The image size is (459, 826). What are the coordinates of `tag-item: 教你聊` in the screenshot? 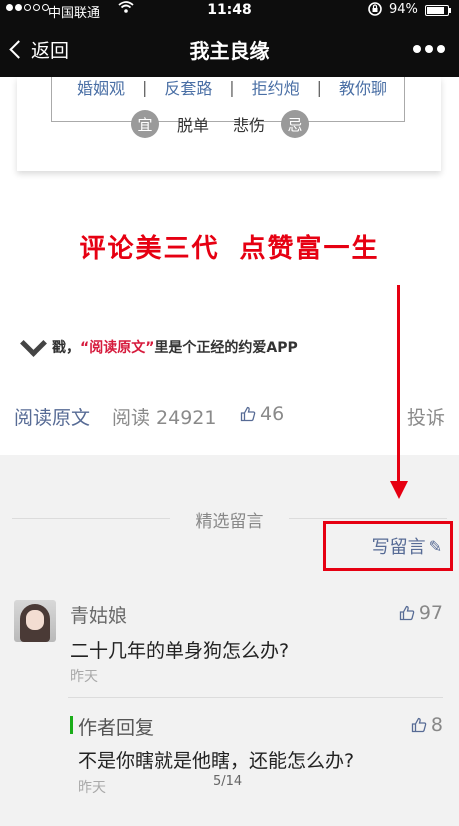 It's located at (362, 88).